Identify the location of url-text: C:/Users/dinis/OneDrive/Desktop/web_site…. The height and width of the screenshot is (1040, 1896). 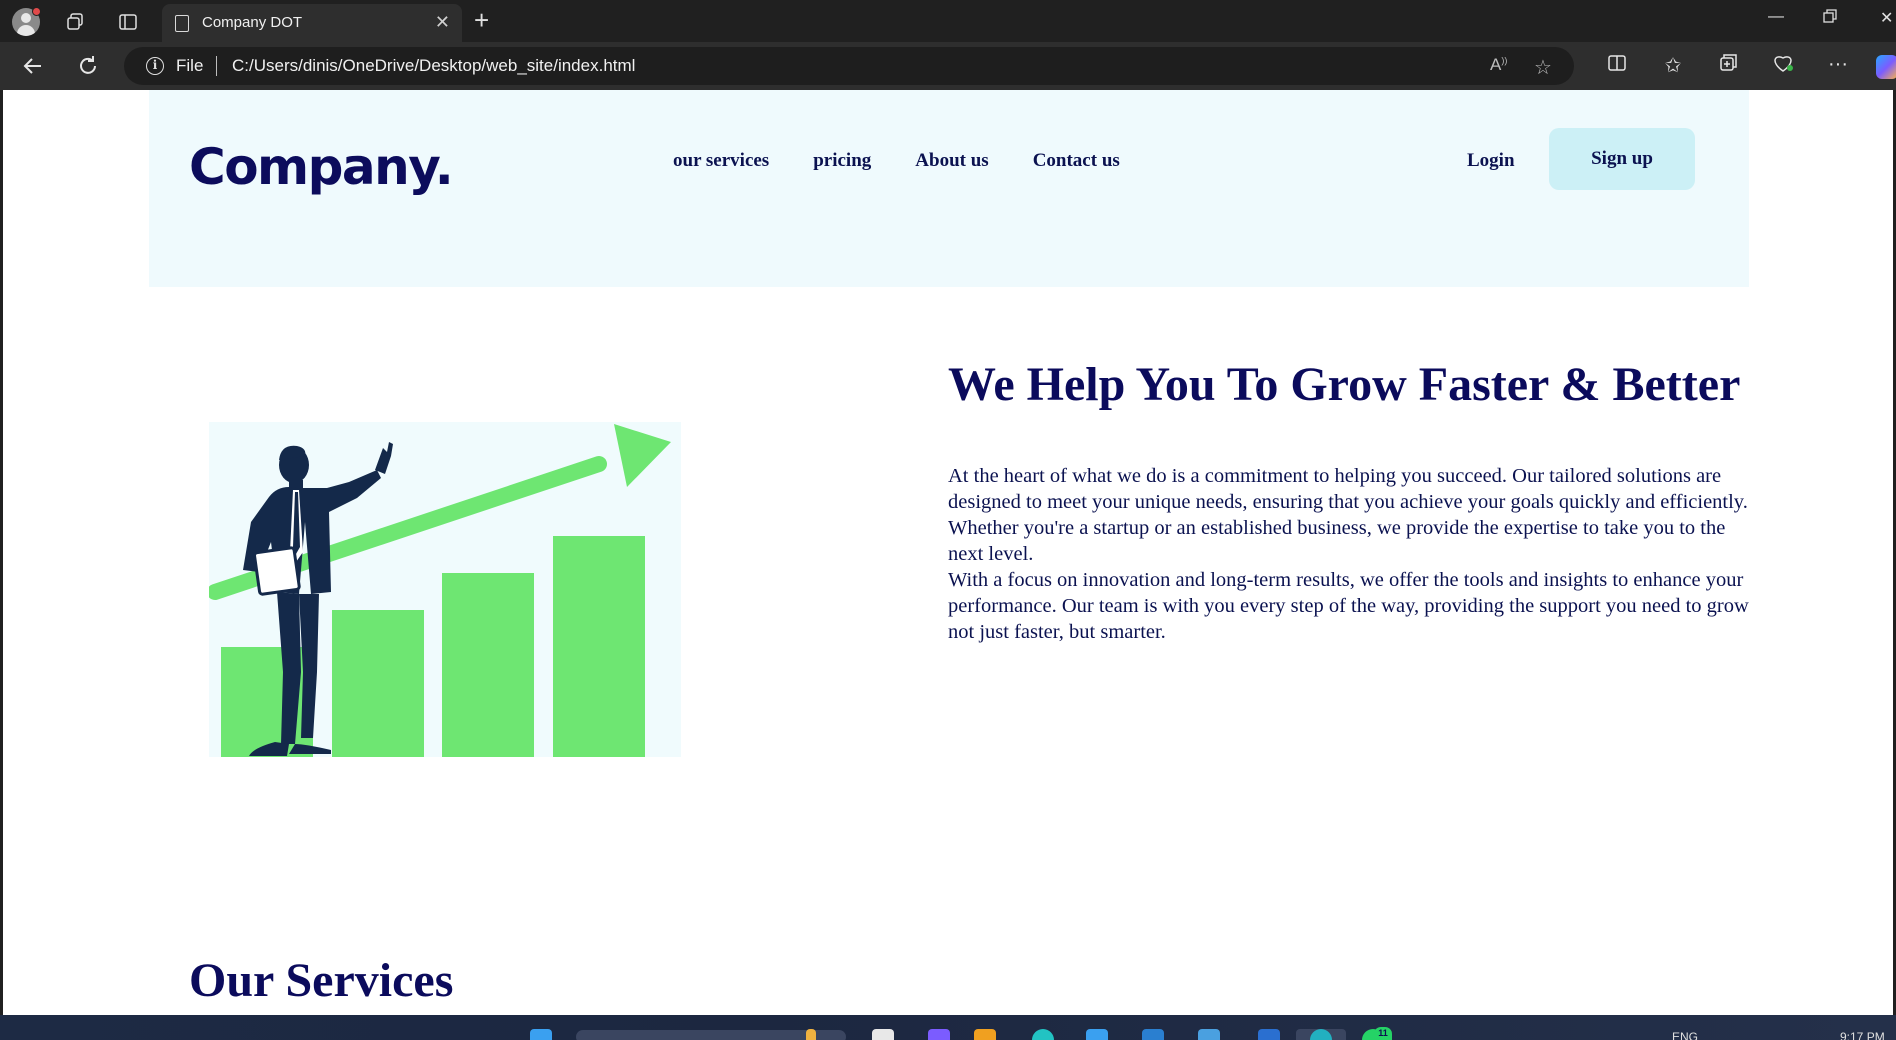
(433, 66).